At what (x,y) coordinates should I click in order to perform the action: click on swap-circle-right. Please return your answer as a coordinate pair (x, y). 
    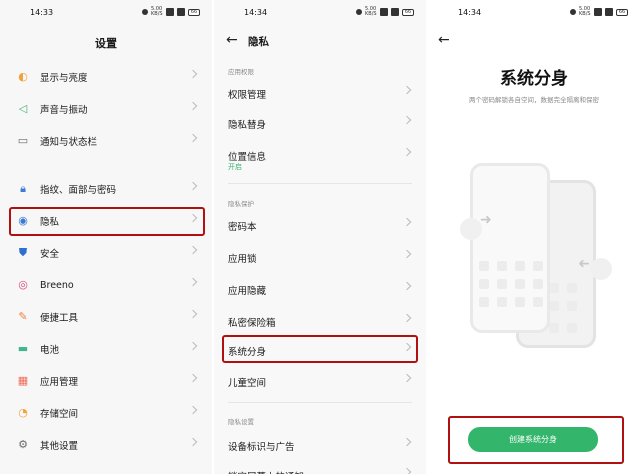
    Looking at the image, I should click on (601, 269).